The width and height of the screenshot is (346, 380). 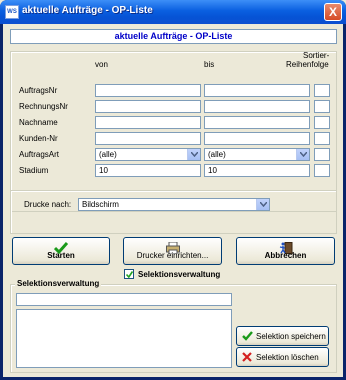 What do you see at coordinates (100, 204) in the screenshot?
I see `print-target-value: Bildschirm` at bounding box center [100, 204].